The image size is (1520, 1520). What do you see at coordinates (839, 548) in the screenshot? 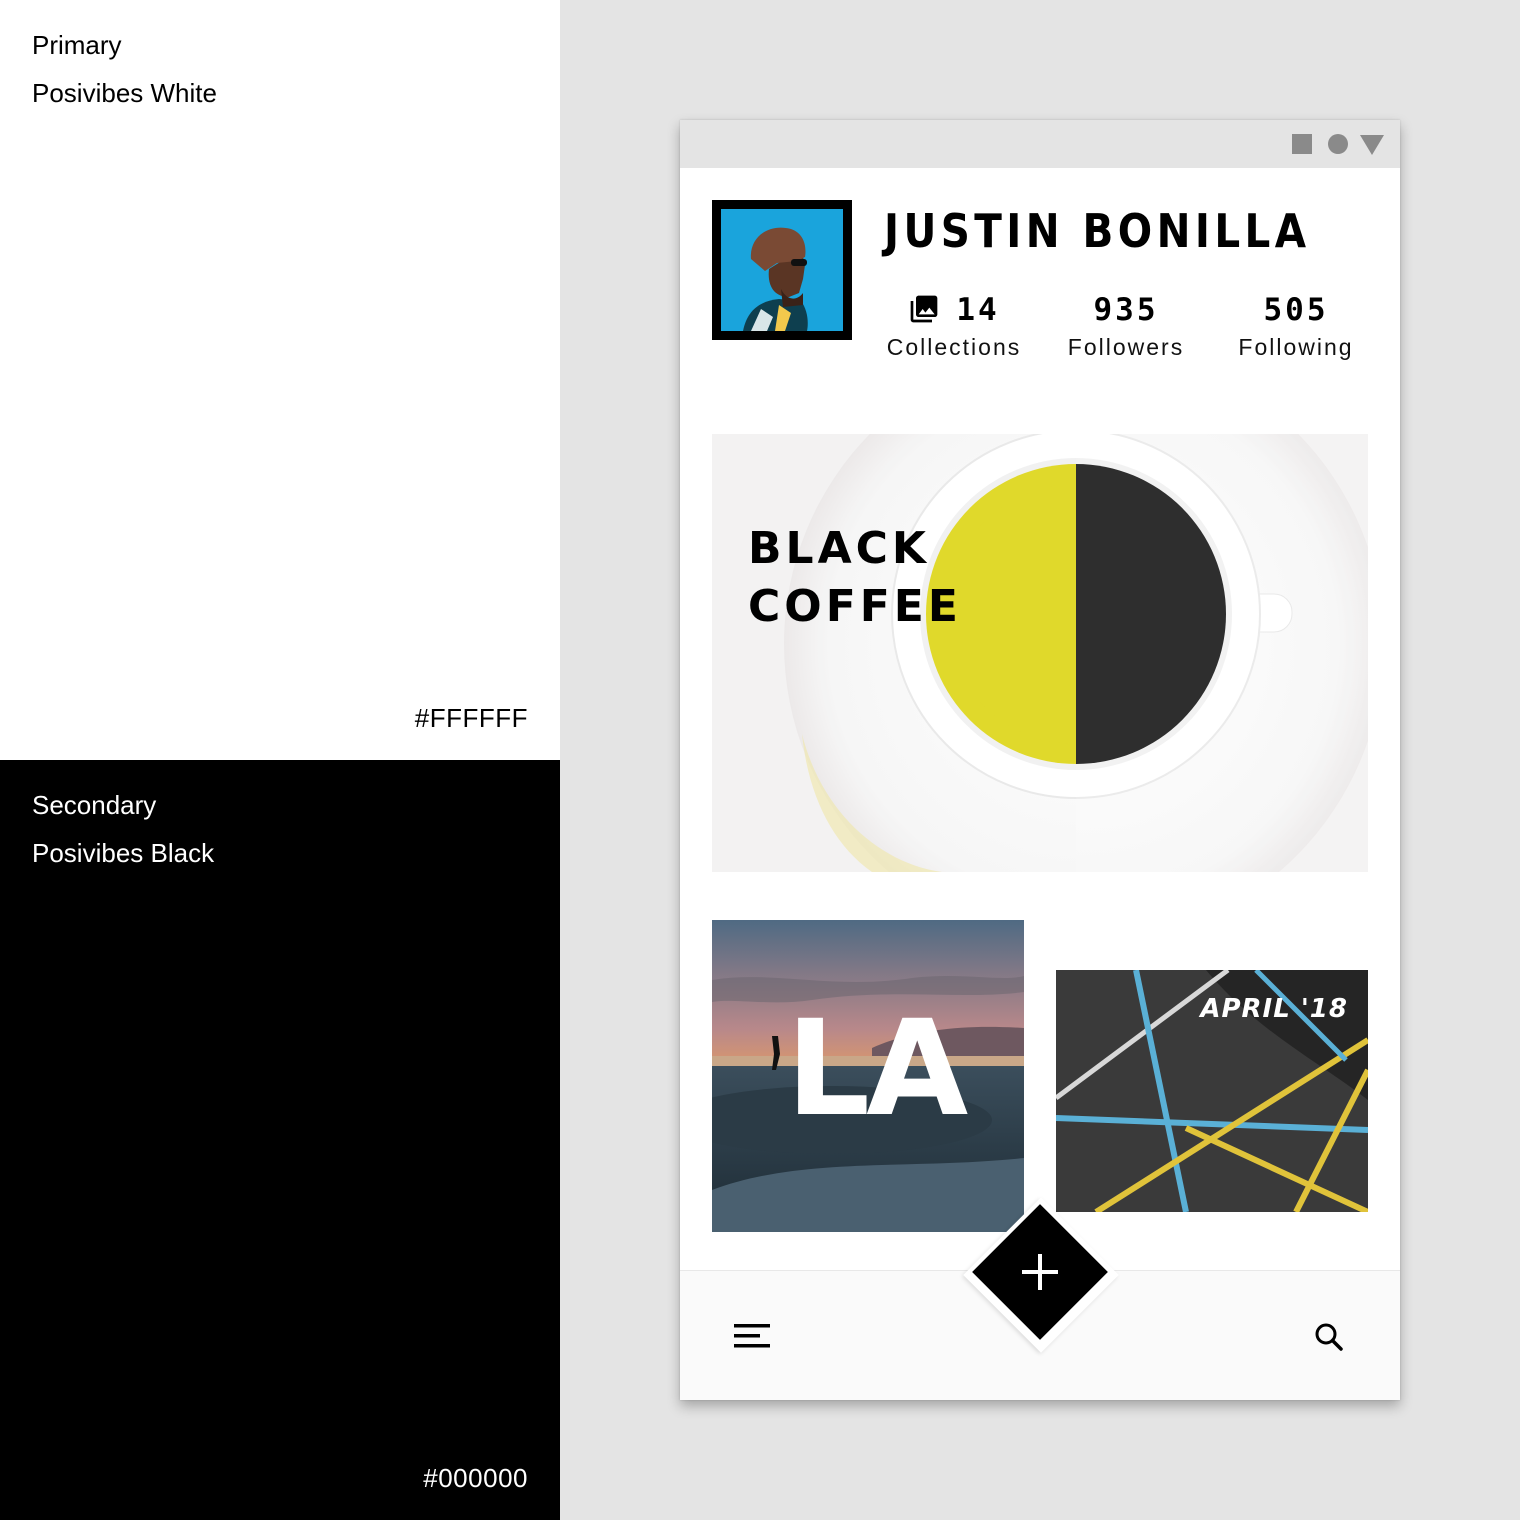
I see `coffee-title-line1: BLACK` at bounding box center [839, 548].